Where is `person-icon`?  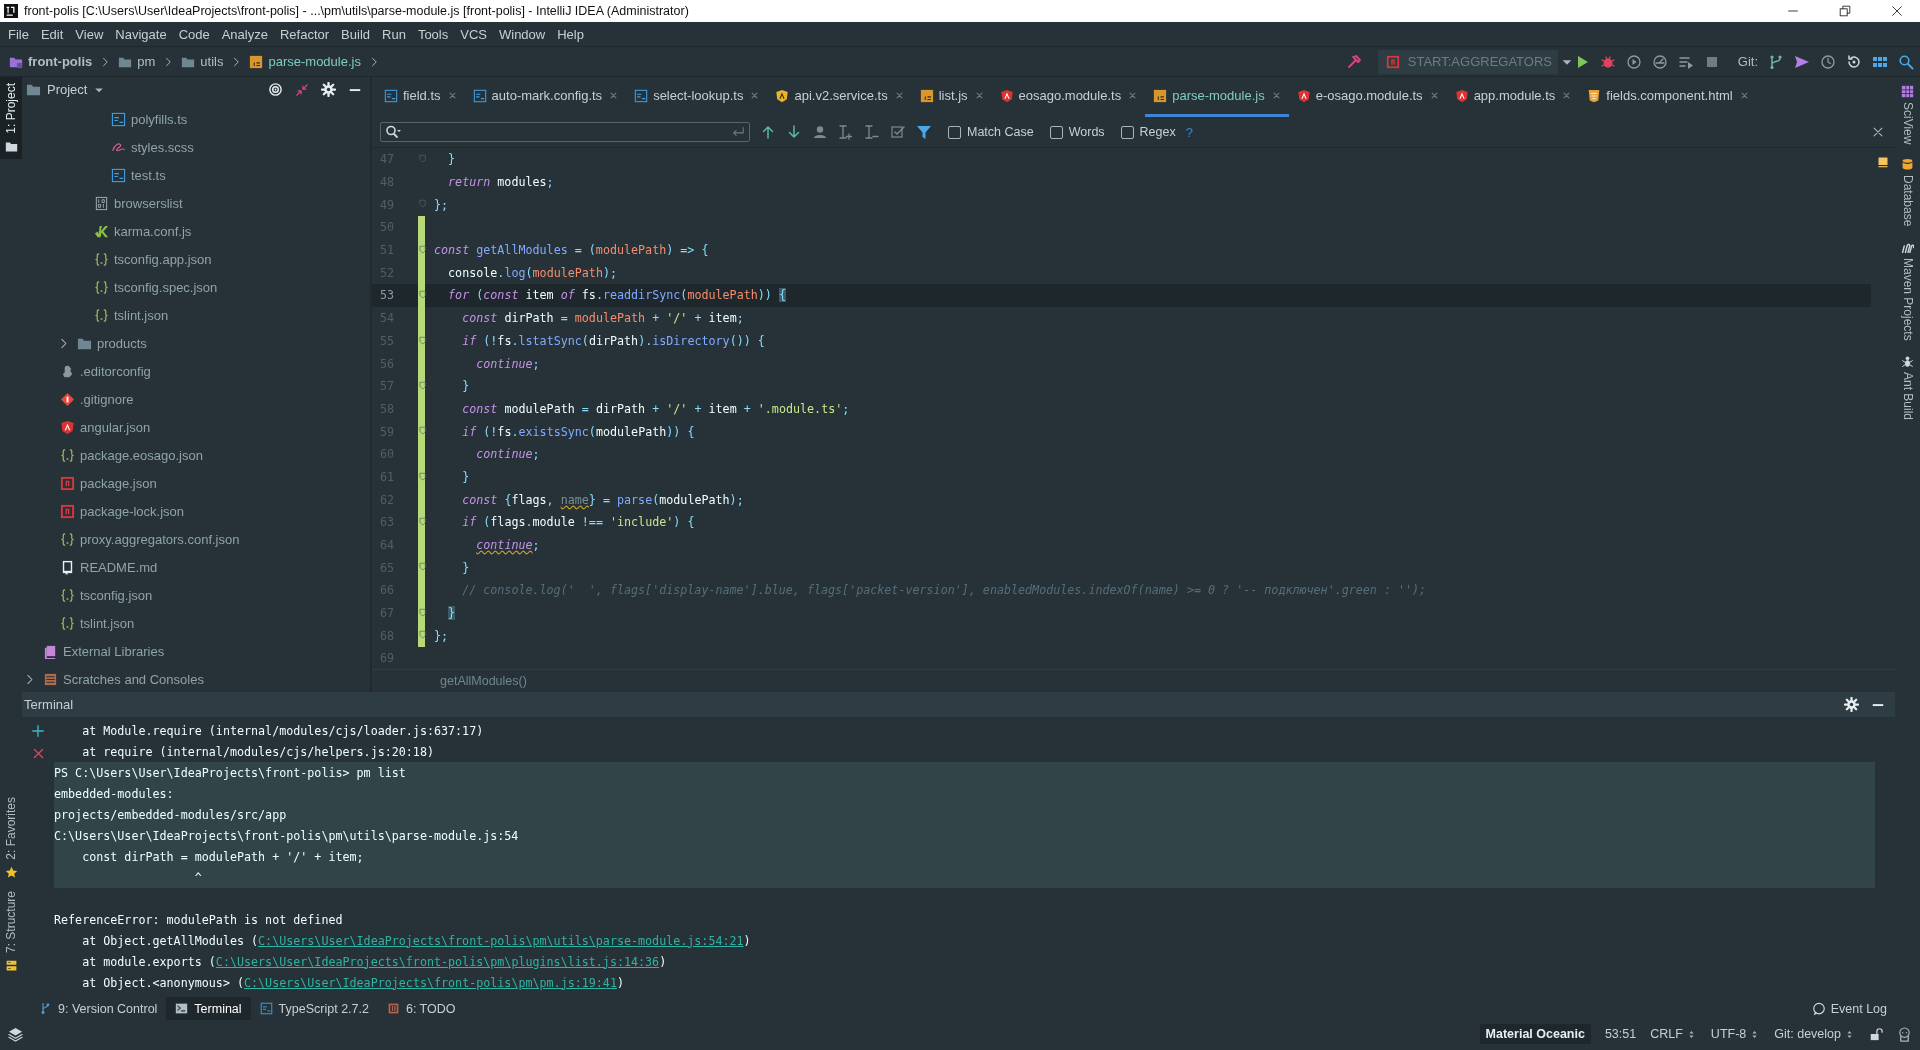
person-icon is located at coordinates (820, 132).